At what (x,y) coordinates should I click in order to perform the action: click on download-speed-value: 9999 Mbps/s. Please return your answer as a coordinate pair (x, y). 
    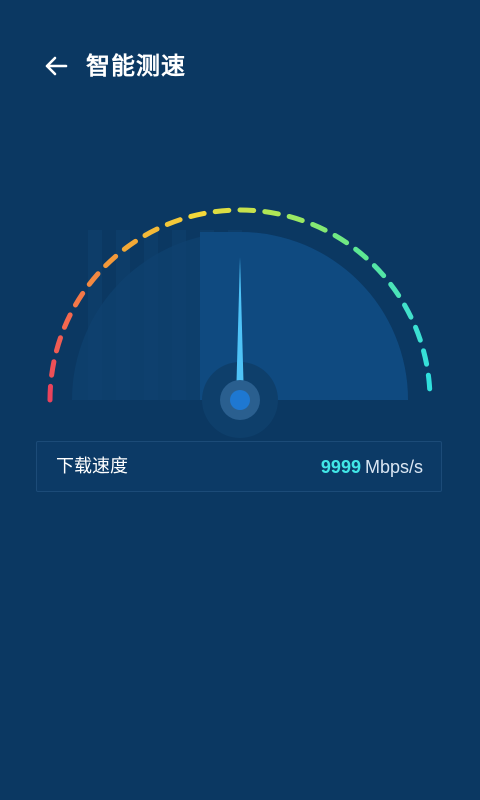
    Looking at the image, I should click on (372, 467).